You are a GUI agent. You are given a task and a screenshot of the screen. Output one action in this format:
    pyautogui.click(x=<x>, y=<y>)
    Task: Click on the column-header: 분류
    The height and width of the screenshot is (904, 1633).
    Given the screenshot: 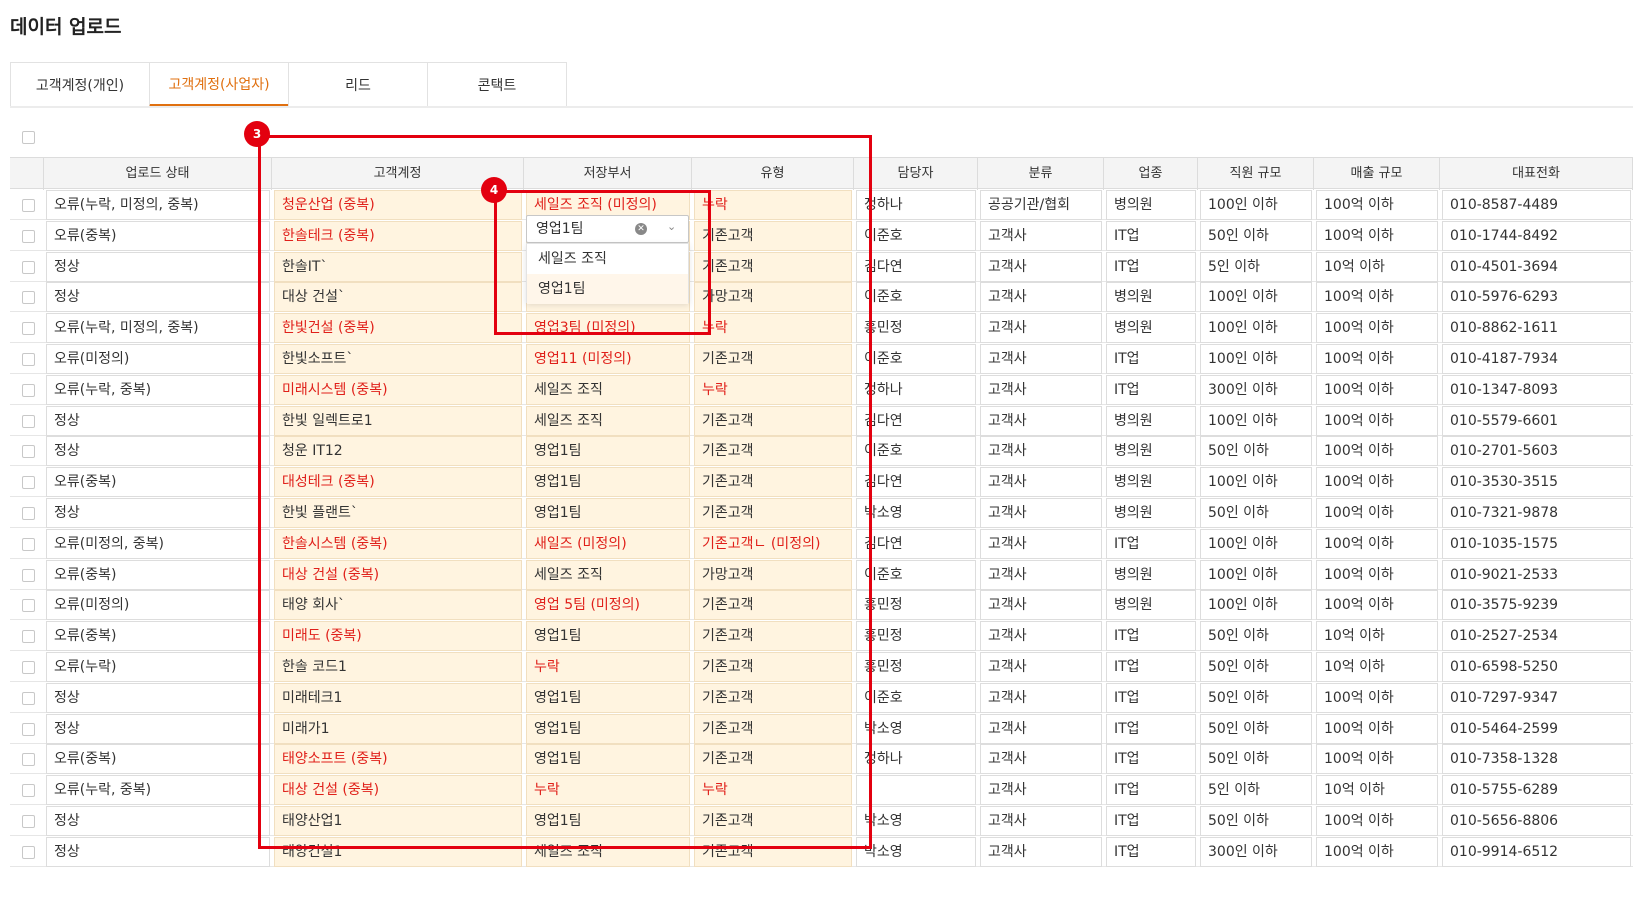 What is the action you would take?
    pyautogui.click(x=1041, y=174)
    